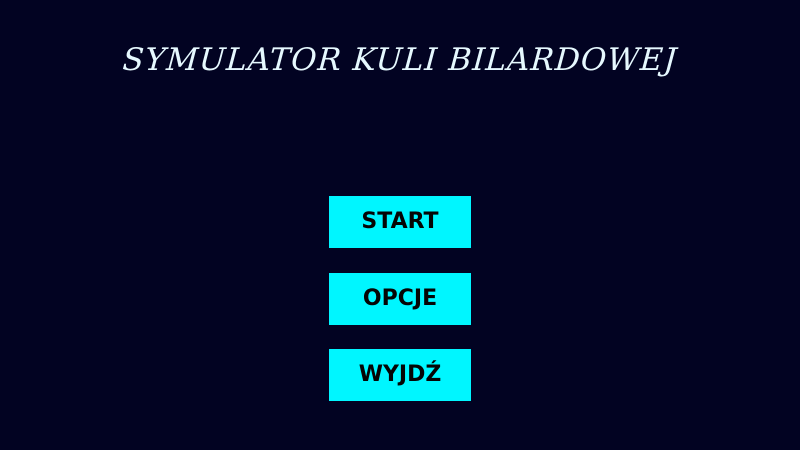 The height and width of the screenshot is (450, 800). I want to click on exit-button: WYJDŹ, so click(400, 375).